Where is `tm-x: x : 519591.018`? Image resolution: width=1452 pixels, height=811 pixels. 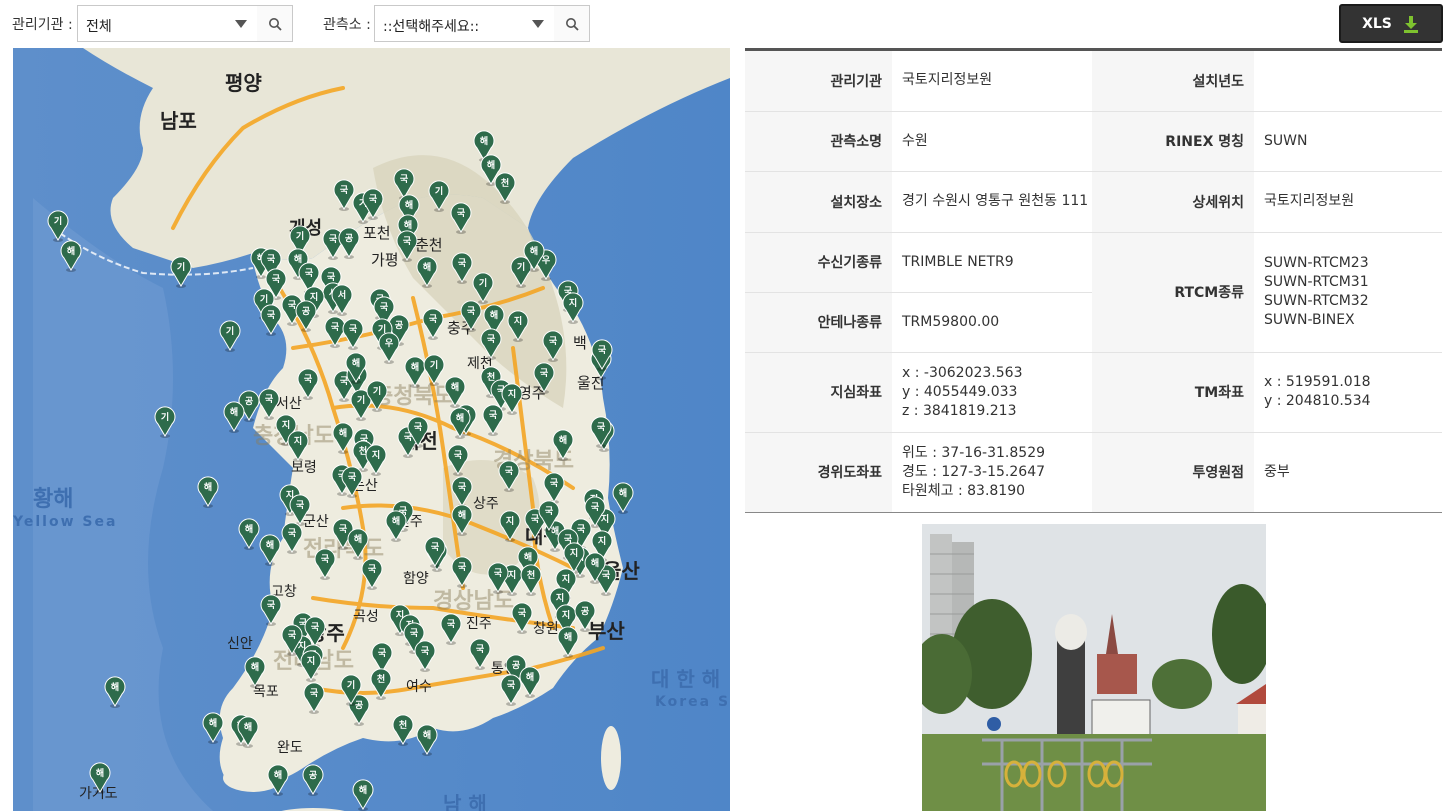 tm-x: x : 519591.018 is located at coordinates (1317, 382).